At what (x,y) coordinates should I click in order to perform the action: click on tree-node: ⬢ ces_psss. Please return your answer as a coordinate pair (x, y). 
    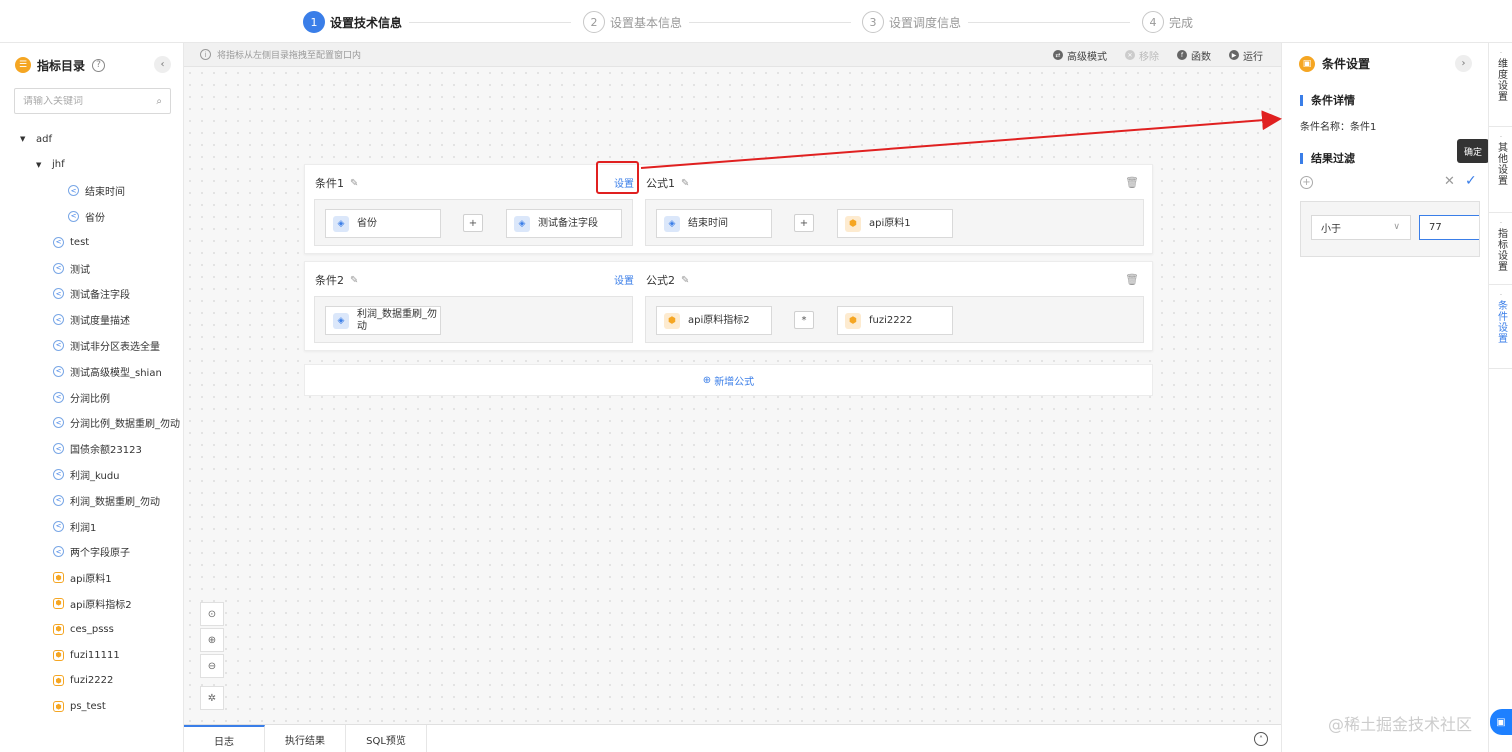
    Looking at the image, I should click on (83, 629).